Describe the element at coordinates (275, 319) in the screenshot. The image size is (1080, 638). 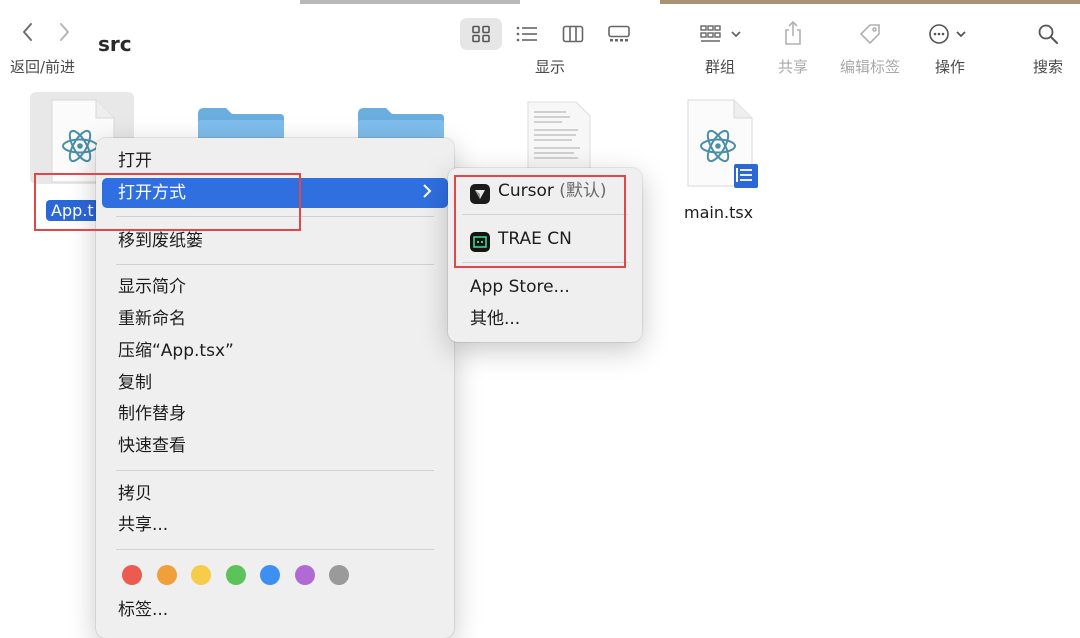
I see `menu-item-rename: 重新命名` at that location.